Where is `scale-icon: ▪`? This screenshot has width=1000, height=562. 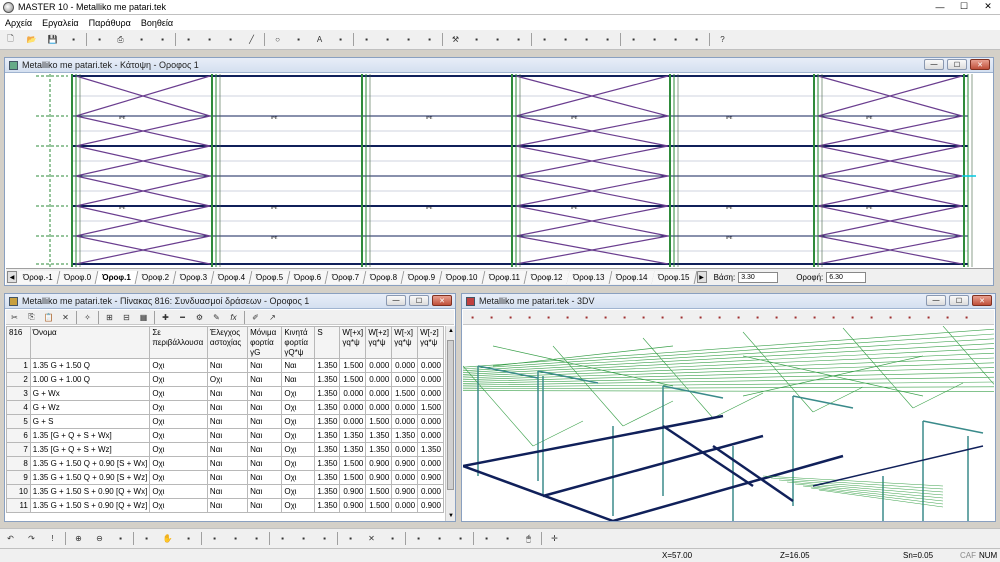
scale-icon: ▪ is located at coordinates (662, 317).